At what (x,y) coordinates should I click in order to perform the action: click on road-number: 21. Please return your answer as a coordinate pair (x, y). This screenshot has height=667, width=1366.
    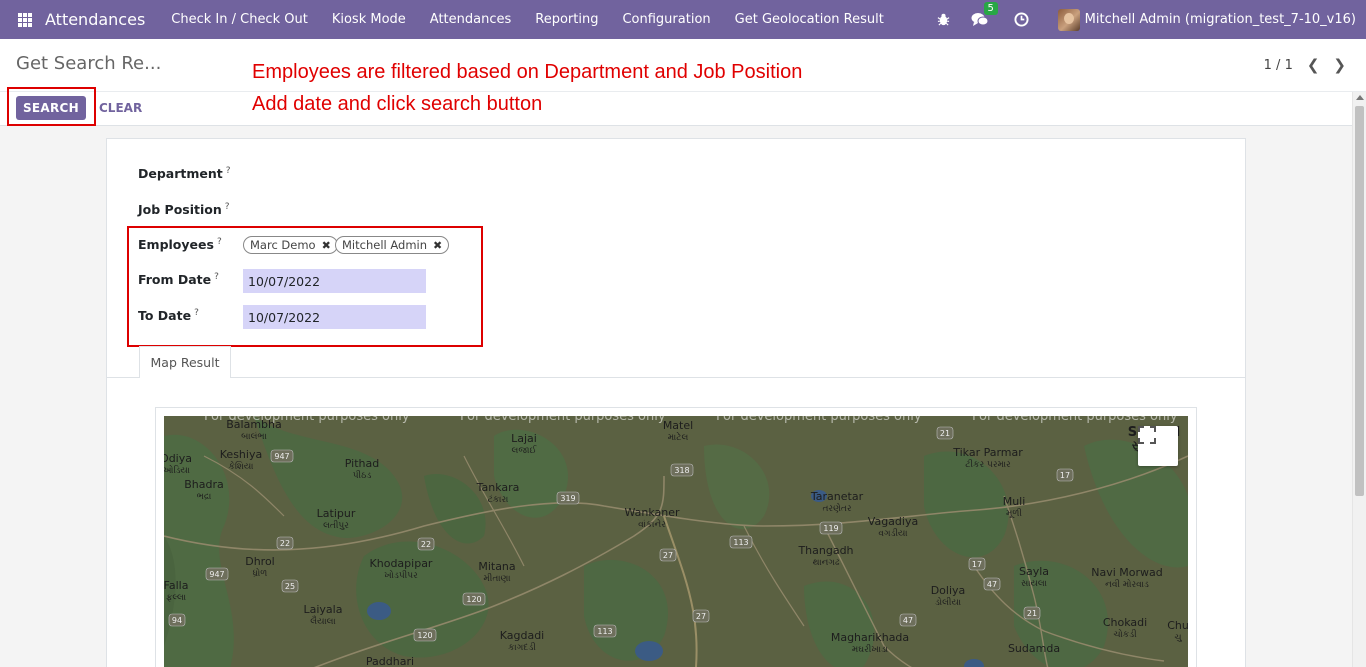
    Looking at the image, I should click on (945, 433).